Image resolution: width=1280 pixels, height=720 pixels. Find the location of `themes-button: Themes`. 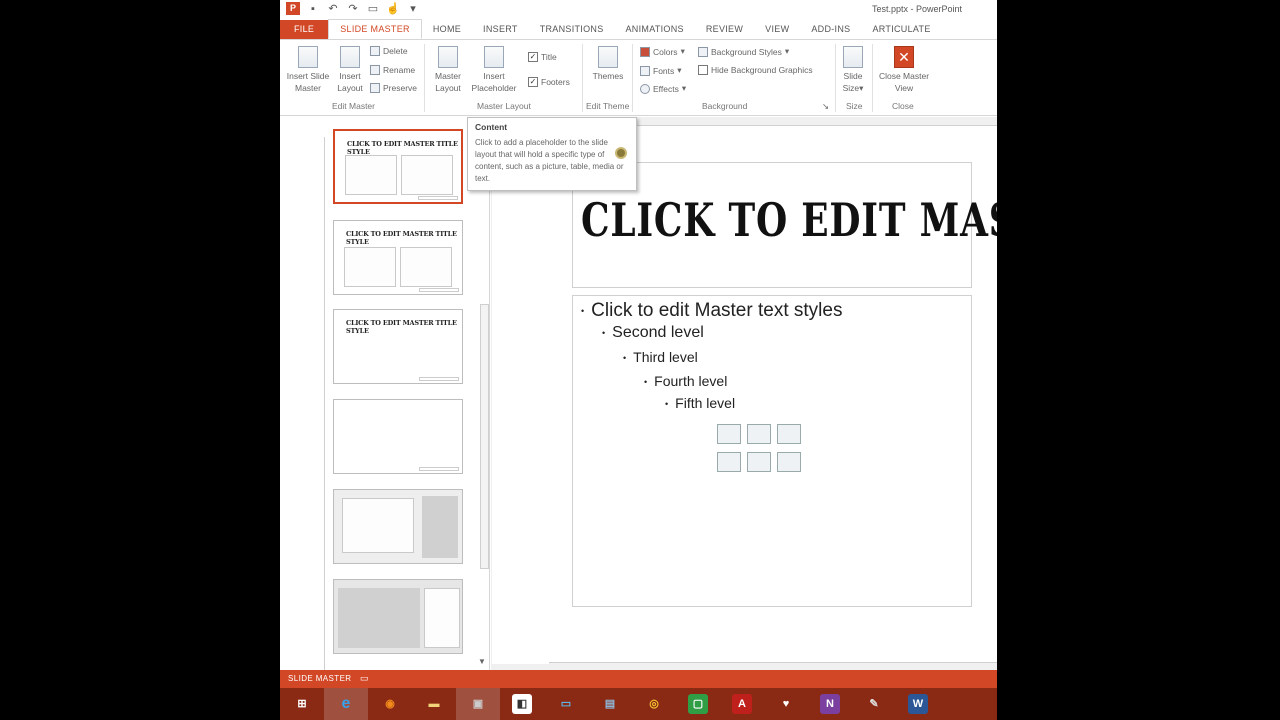

themes-button: Themes is located at coordinates (608, 64).